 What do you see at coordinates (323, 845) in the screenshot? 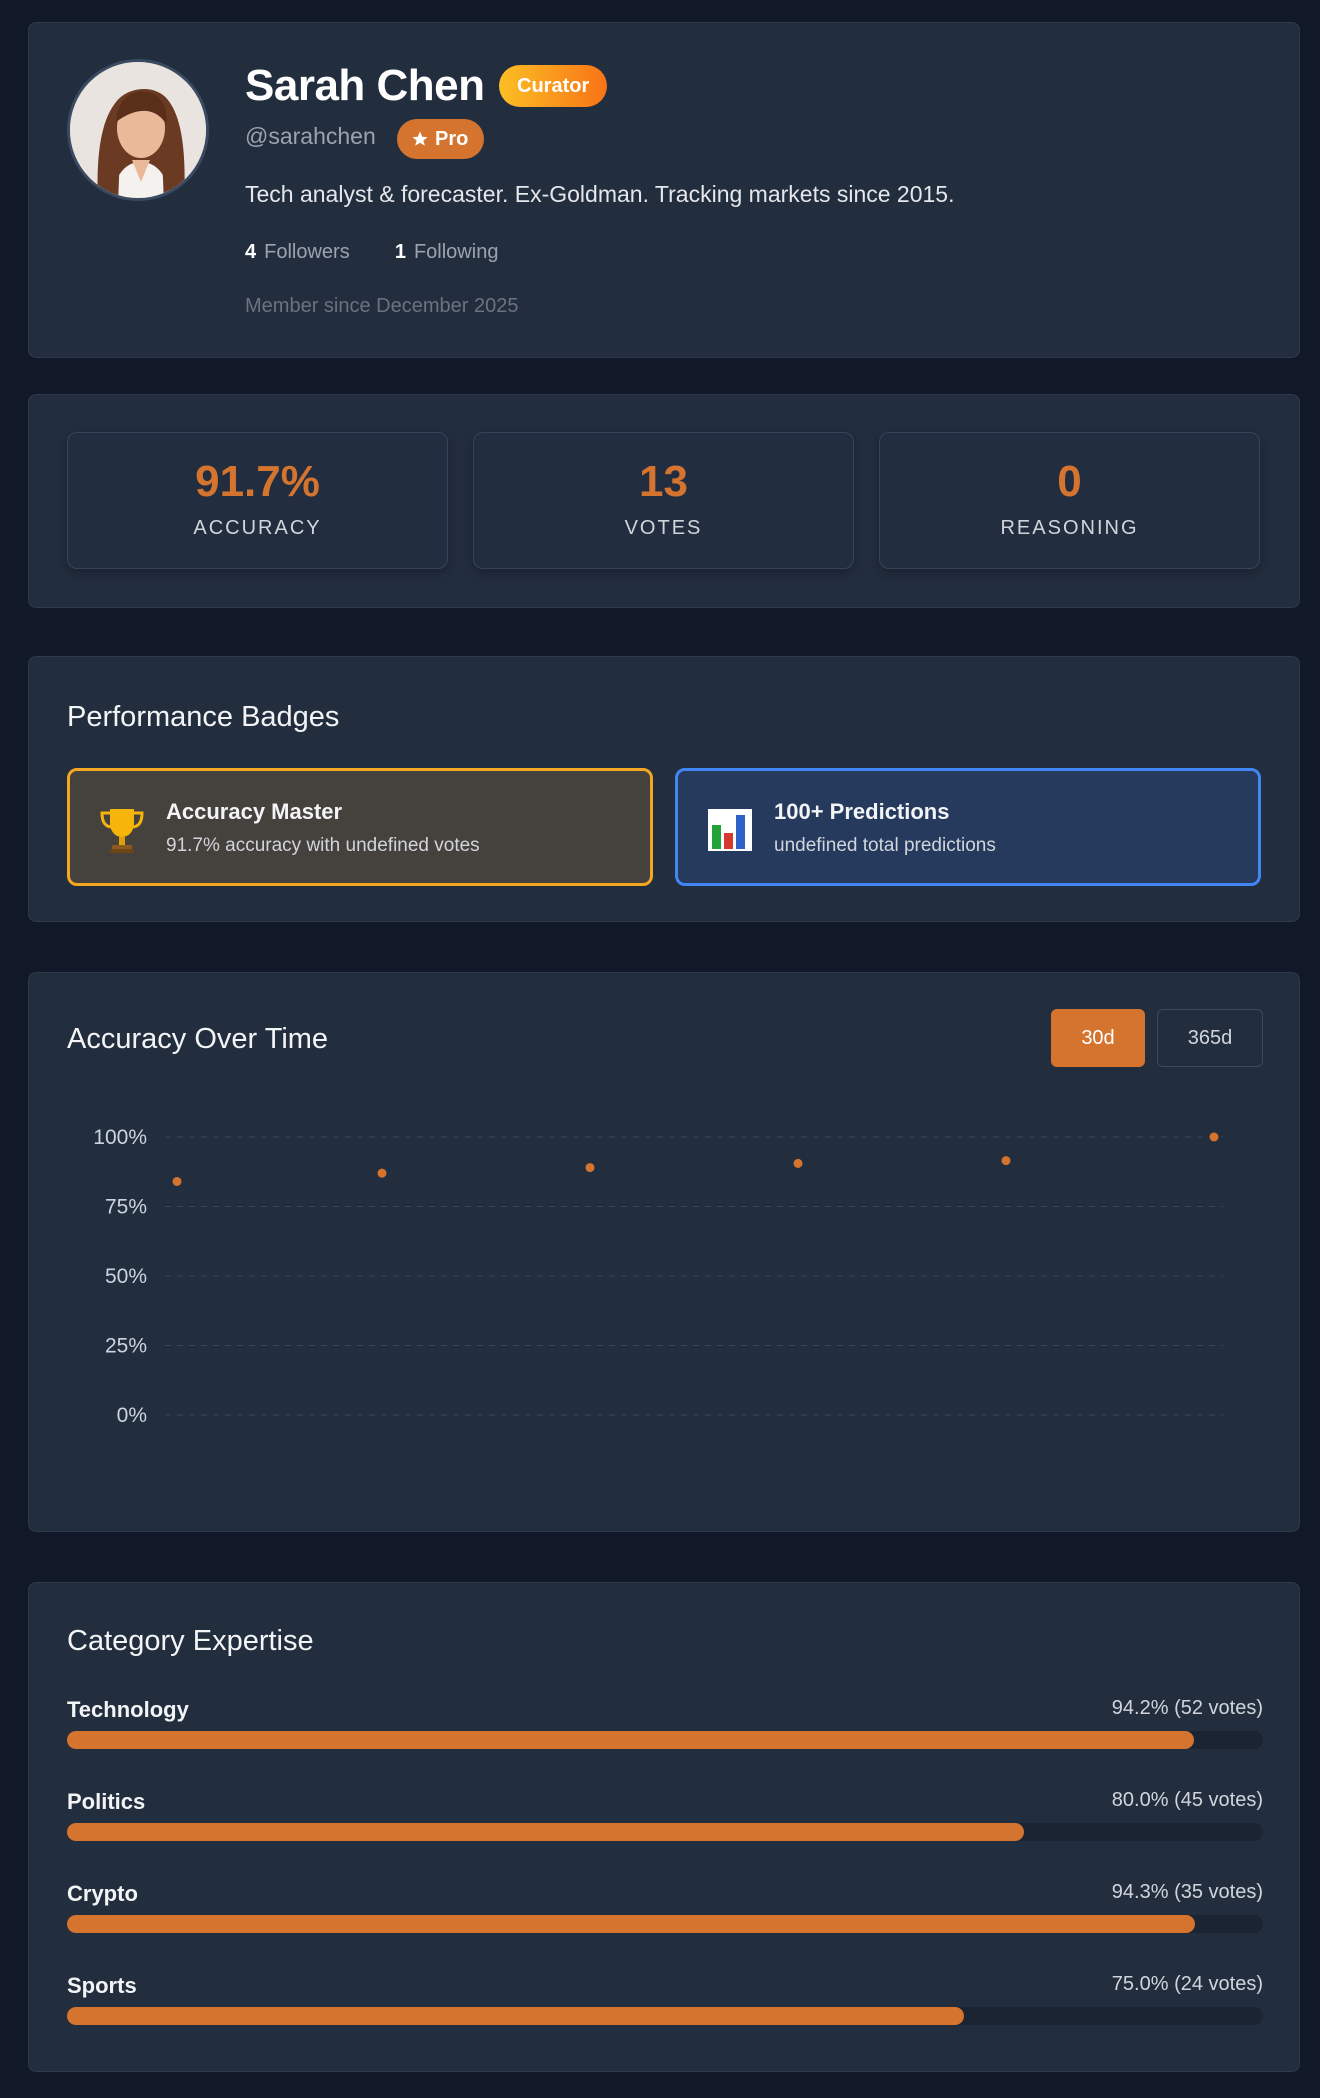
I see `badge-subtitle: 91.7% accuracy with undefined votes` at bounding box center [323, 845].